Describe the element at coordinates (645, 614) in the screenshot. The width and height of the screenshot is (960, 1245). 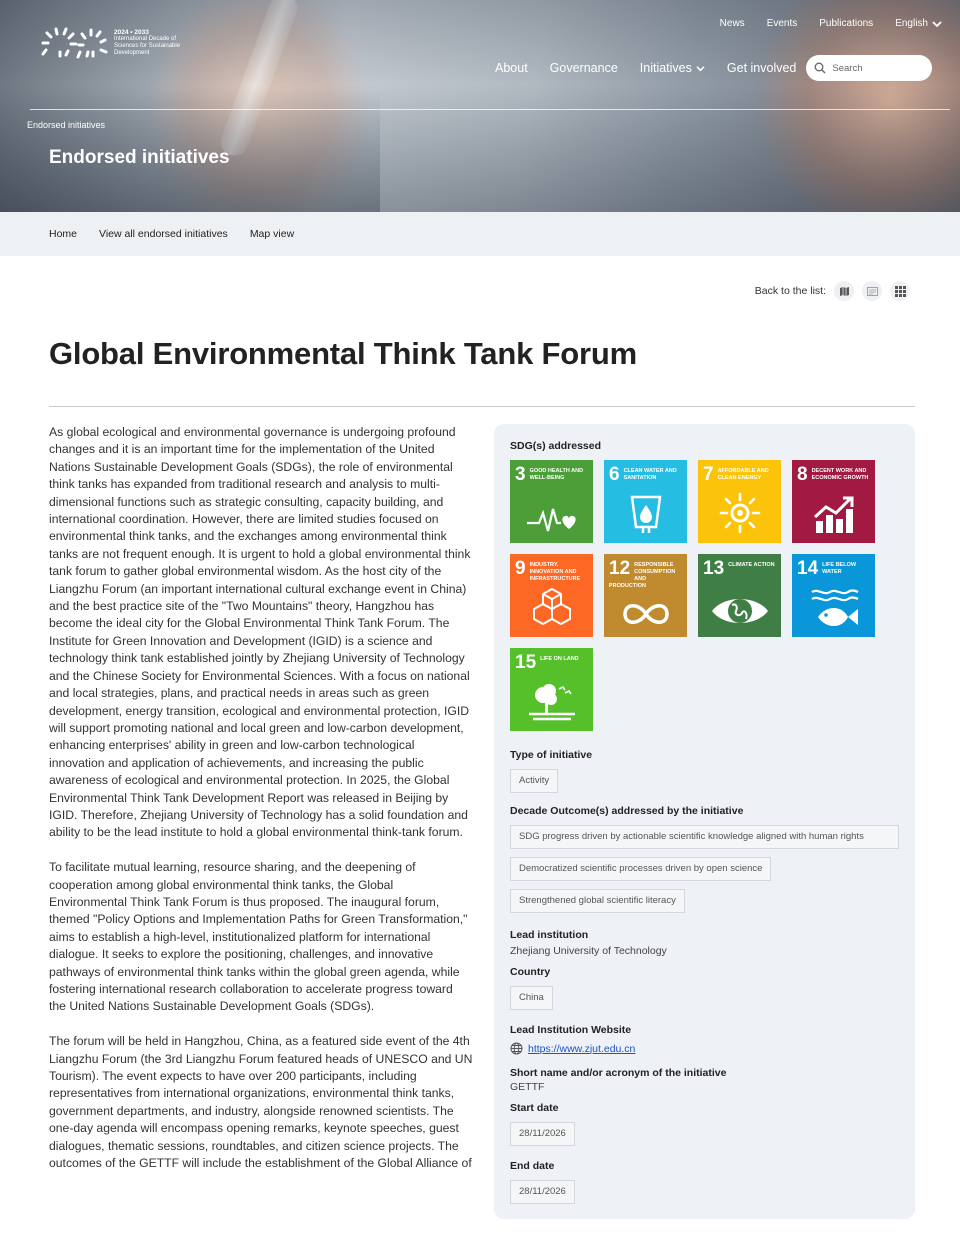
I see `infinity-icon` at that location.